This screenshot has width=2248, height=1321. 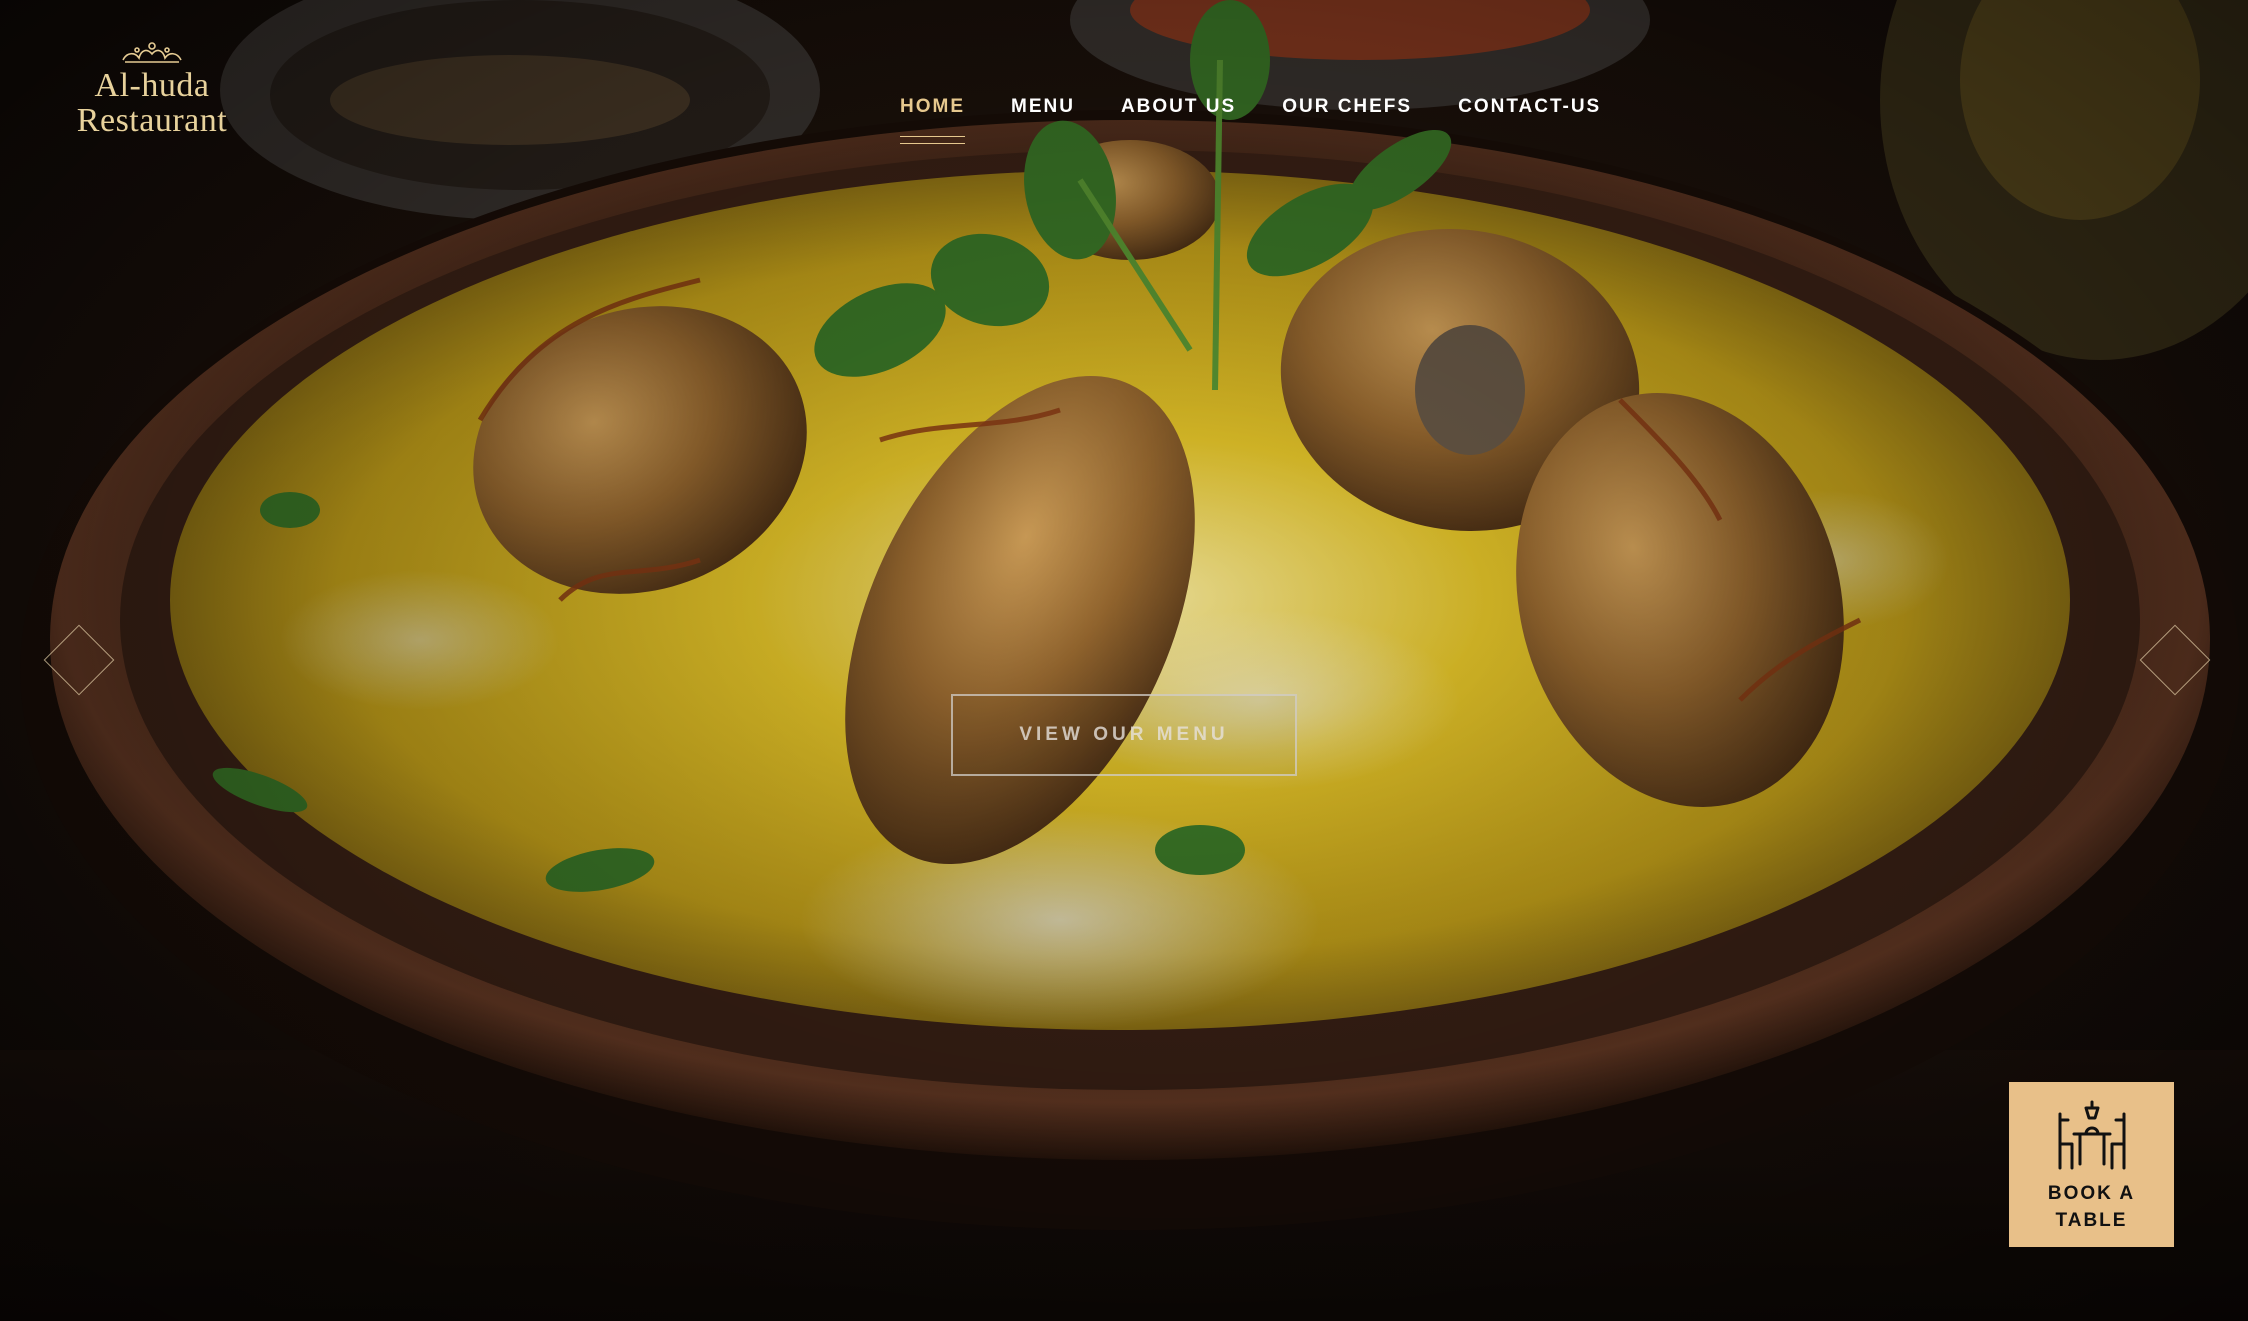 I want to click on nav-item-about-us: ABOUT US, so click(x=1178, y=107).